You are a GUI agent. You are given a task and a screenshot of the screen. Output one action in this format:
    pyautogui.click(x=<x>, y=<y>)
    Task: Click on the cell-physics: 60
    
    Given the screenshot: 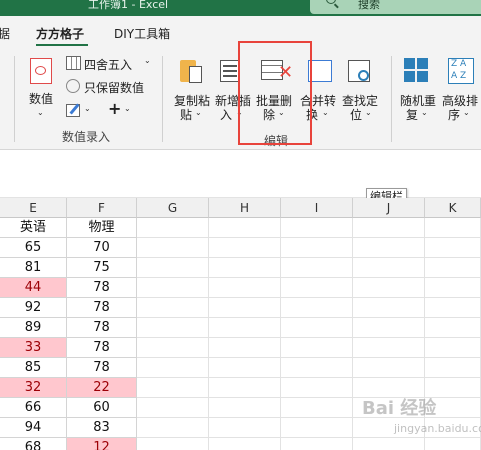 What is the action you would take?
    pyautogui.click(x=102, y=408)
    